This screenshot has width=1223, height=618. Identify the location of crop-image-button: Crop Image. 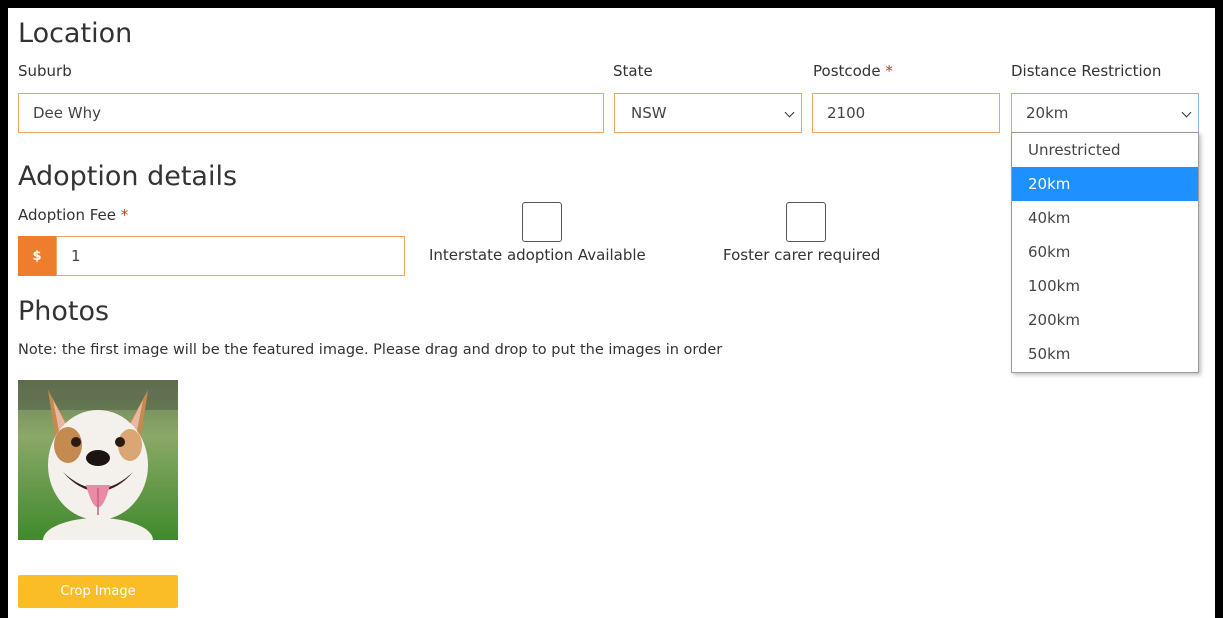
(98, 591).